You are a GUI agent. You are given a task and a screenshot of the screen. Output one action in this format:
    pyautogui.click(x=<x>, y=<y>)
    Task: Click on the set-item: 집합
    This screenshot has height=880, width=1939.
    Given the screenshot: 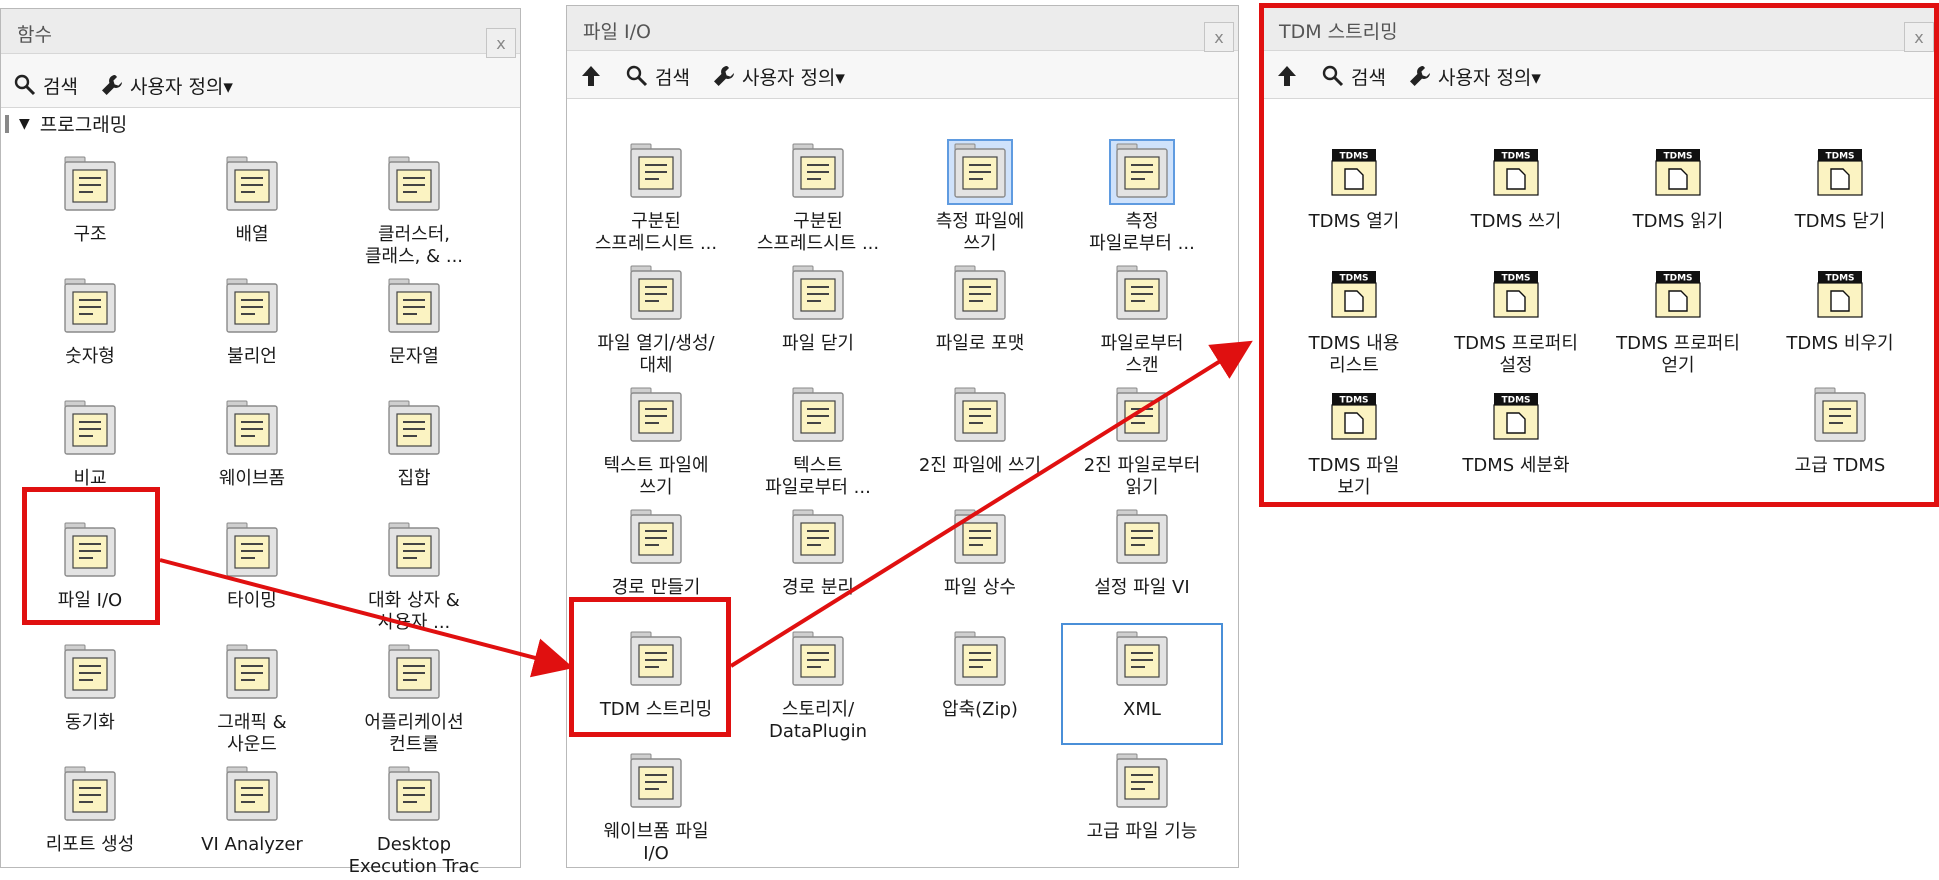 What is the action you would take?
    pyautogui.click(x=414, y=453)
    